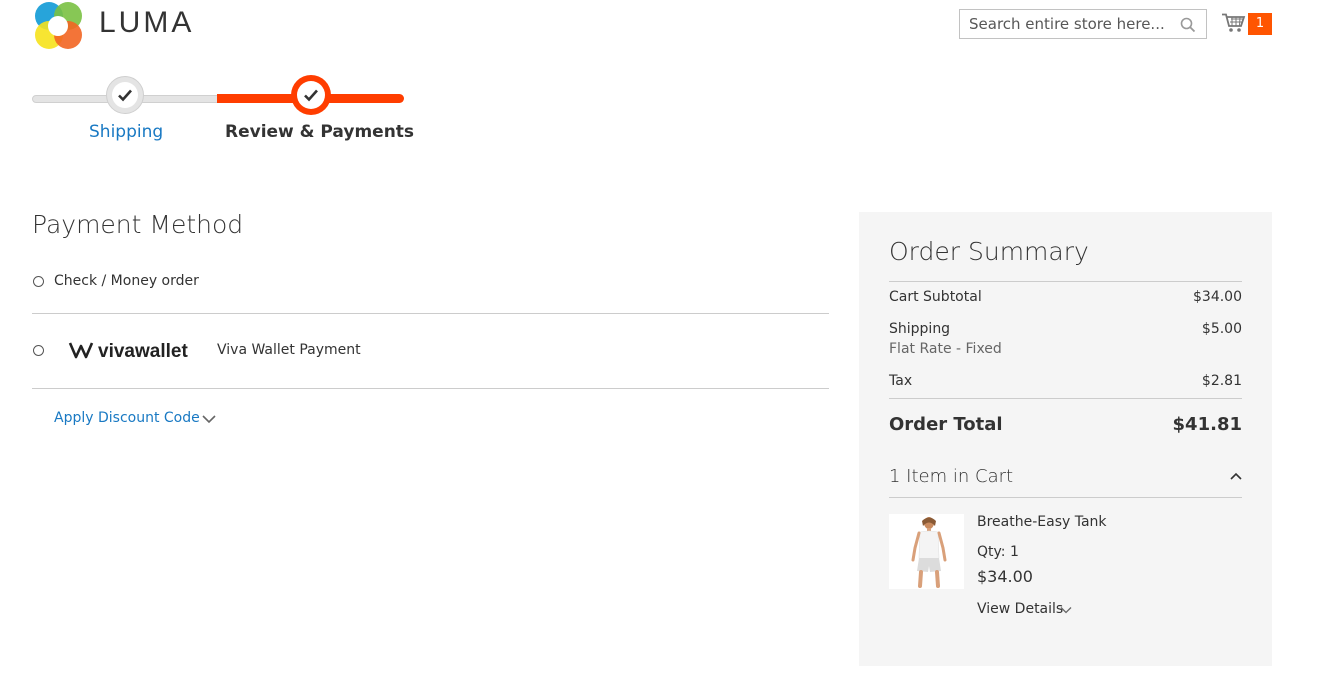 This screenshot has width=1341, height=683. What do you see at coordinates (1188, 25) in the screenshot?
I see `search-icon` at bounding box center [1188, 25].